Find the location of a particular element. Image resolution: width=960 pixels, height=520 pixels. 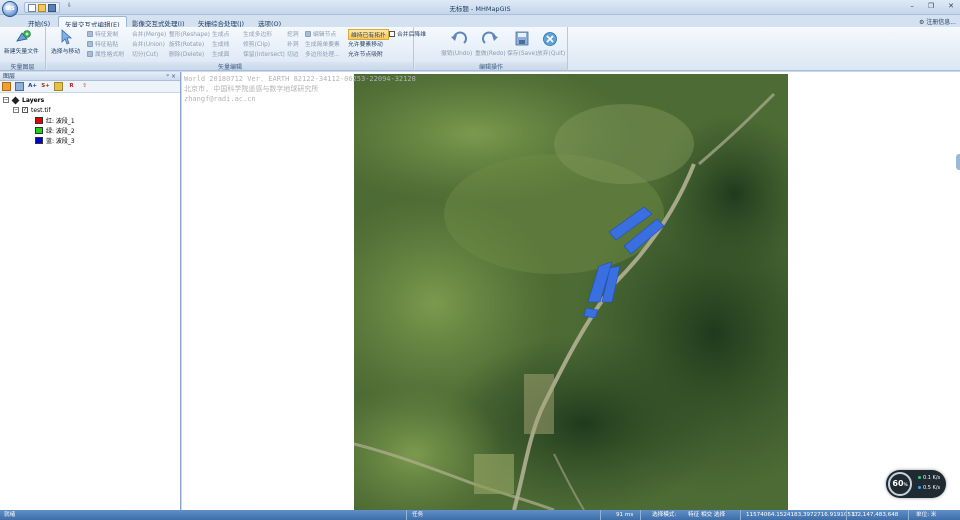

allow-feature-move-toggle: 允许要素移动 is located at coordinates (365, 43).